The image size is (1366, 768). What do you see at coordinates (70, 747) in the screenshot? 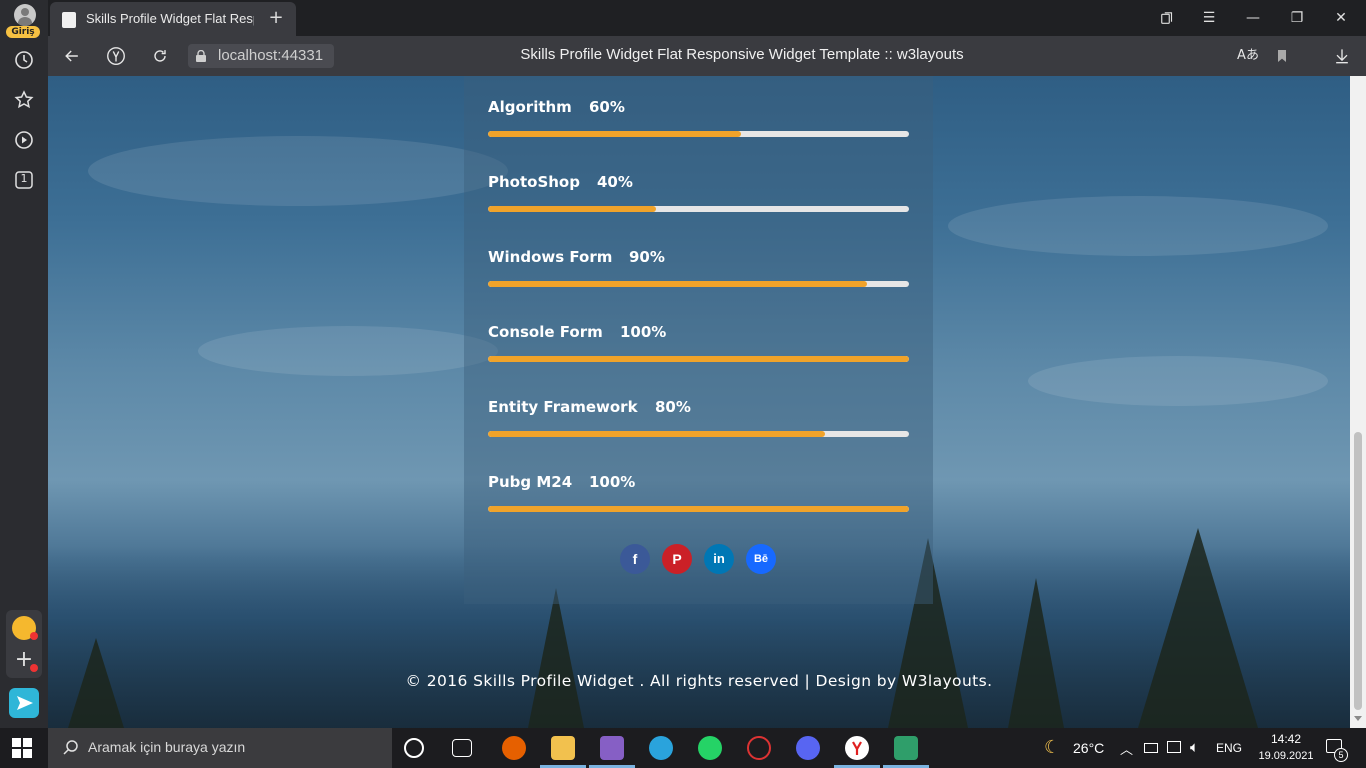
I see `search-icon` at bounding box center [70, 747].